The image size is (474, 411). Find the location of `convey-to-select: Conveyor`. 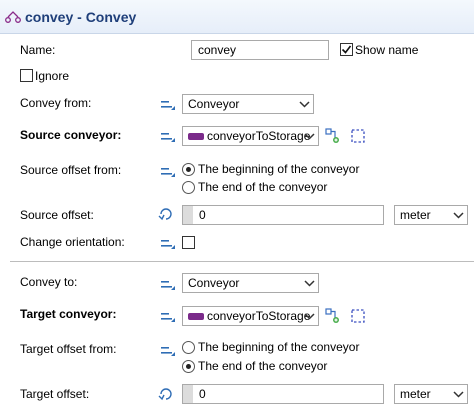

convey-to-select: Conveyor is located at coordinates (250, 283).